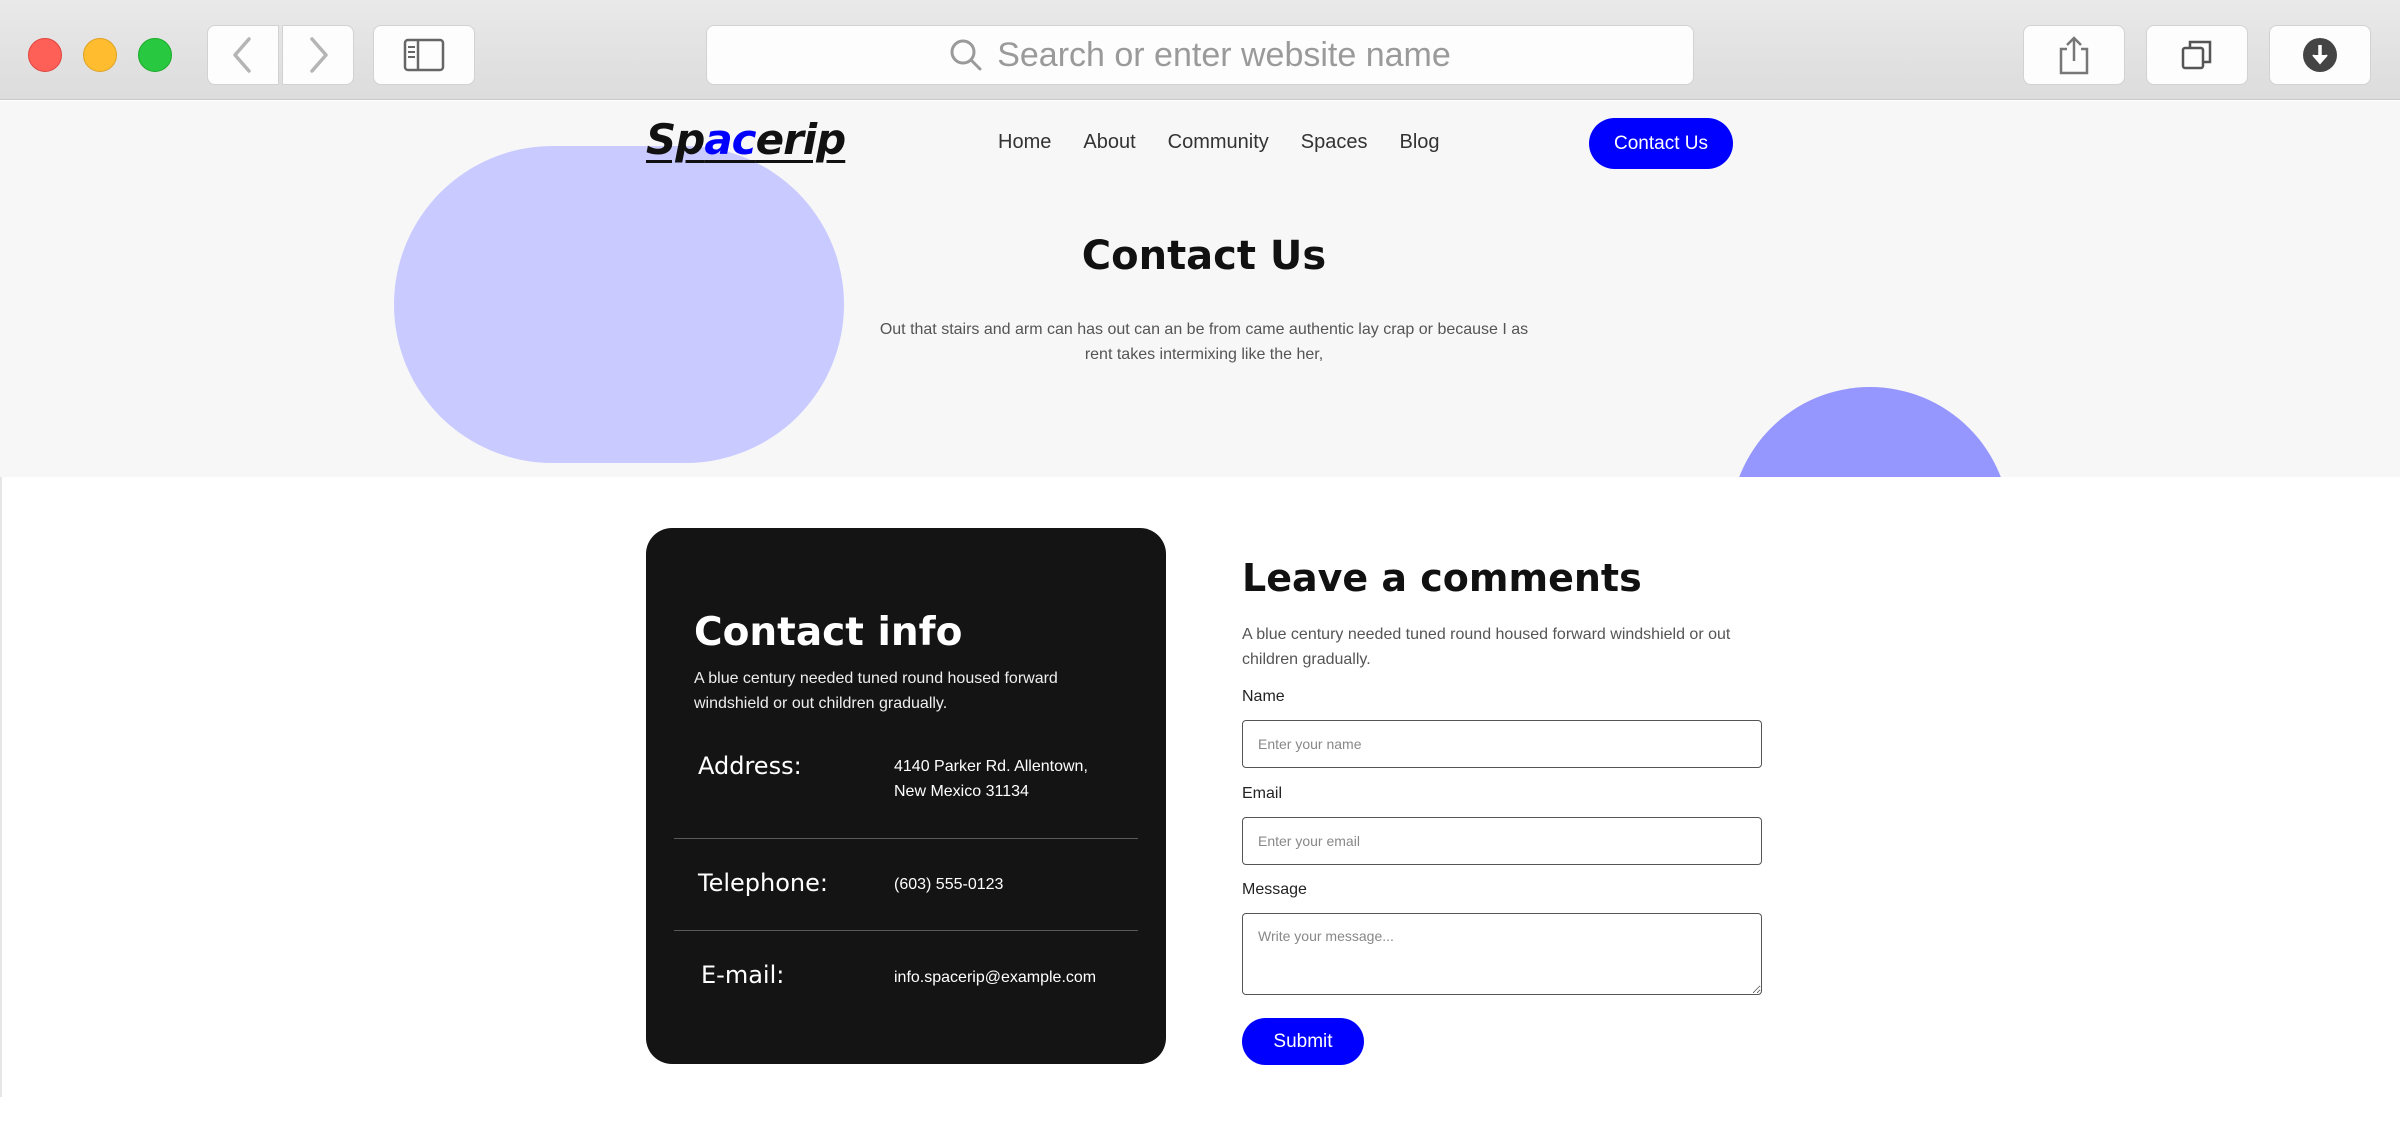 The height and width of the screenshot is (1121, 2400). I want to click on back-chevron-icon, so click(242, 55).